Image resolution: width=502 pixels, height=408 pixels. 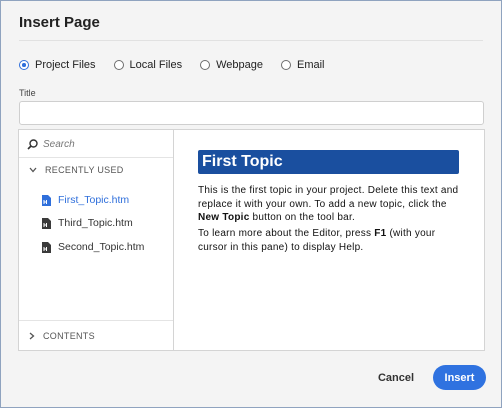 I want to click on search-placeholder: Search, so click(x=59, y=144).